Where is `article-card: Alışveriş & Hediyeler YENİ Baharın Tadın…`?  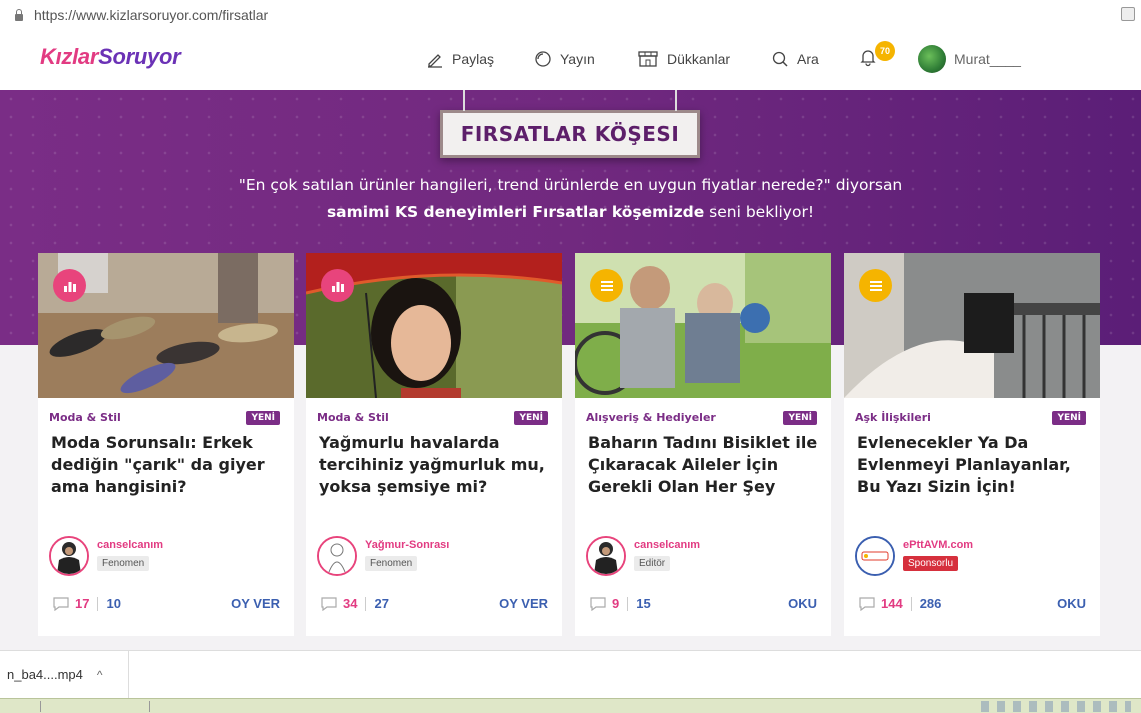 article-card: Alışveriş & Hediyeler YENİ Baharın Tadın… is located at coordinates (703, 444).